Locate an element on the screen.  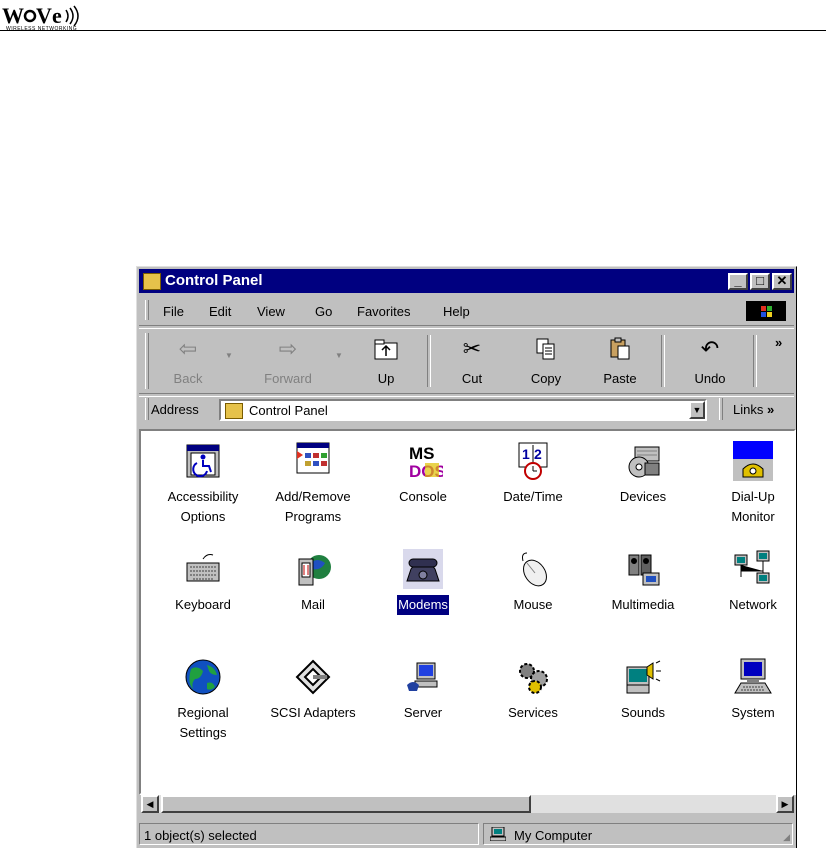
up-folder-icon is located at coordinates (386, 349).